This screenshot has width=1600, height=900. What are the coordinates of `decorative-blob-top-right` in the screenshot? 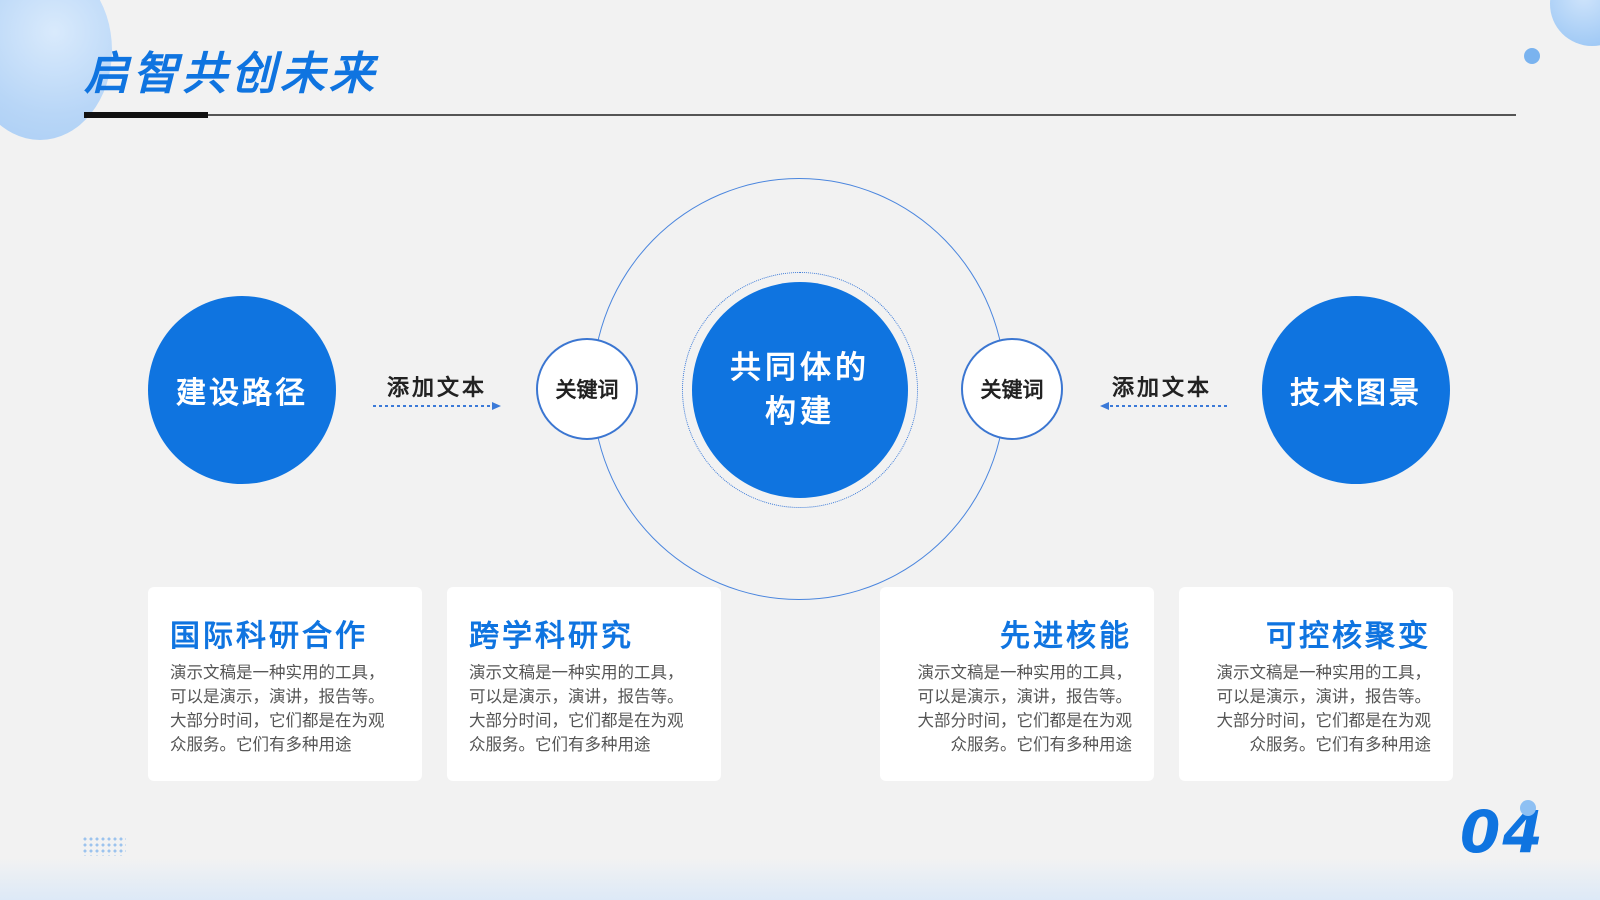 It's located at (1575, 23).